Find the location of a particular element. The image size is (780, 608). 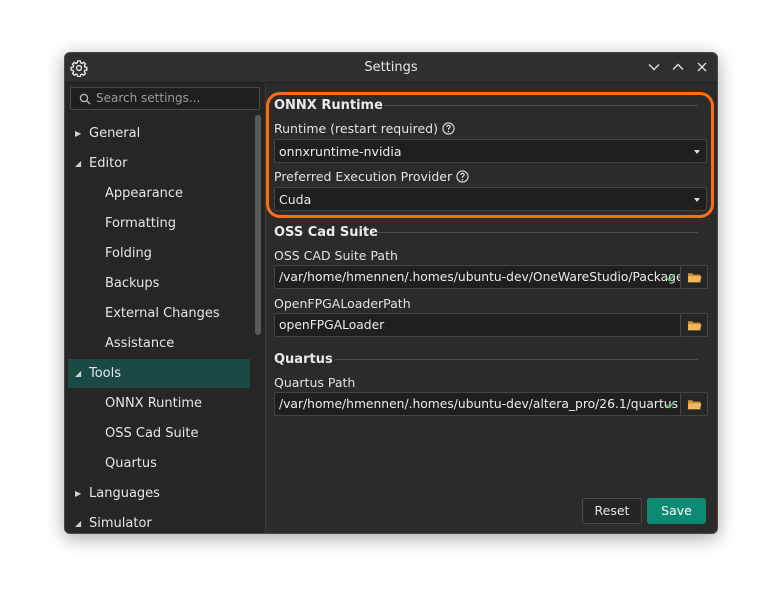

runtime-value: onnxruntime-nvidia is located at coordinates (340, 151).